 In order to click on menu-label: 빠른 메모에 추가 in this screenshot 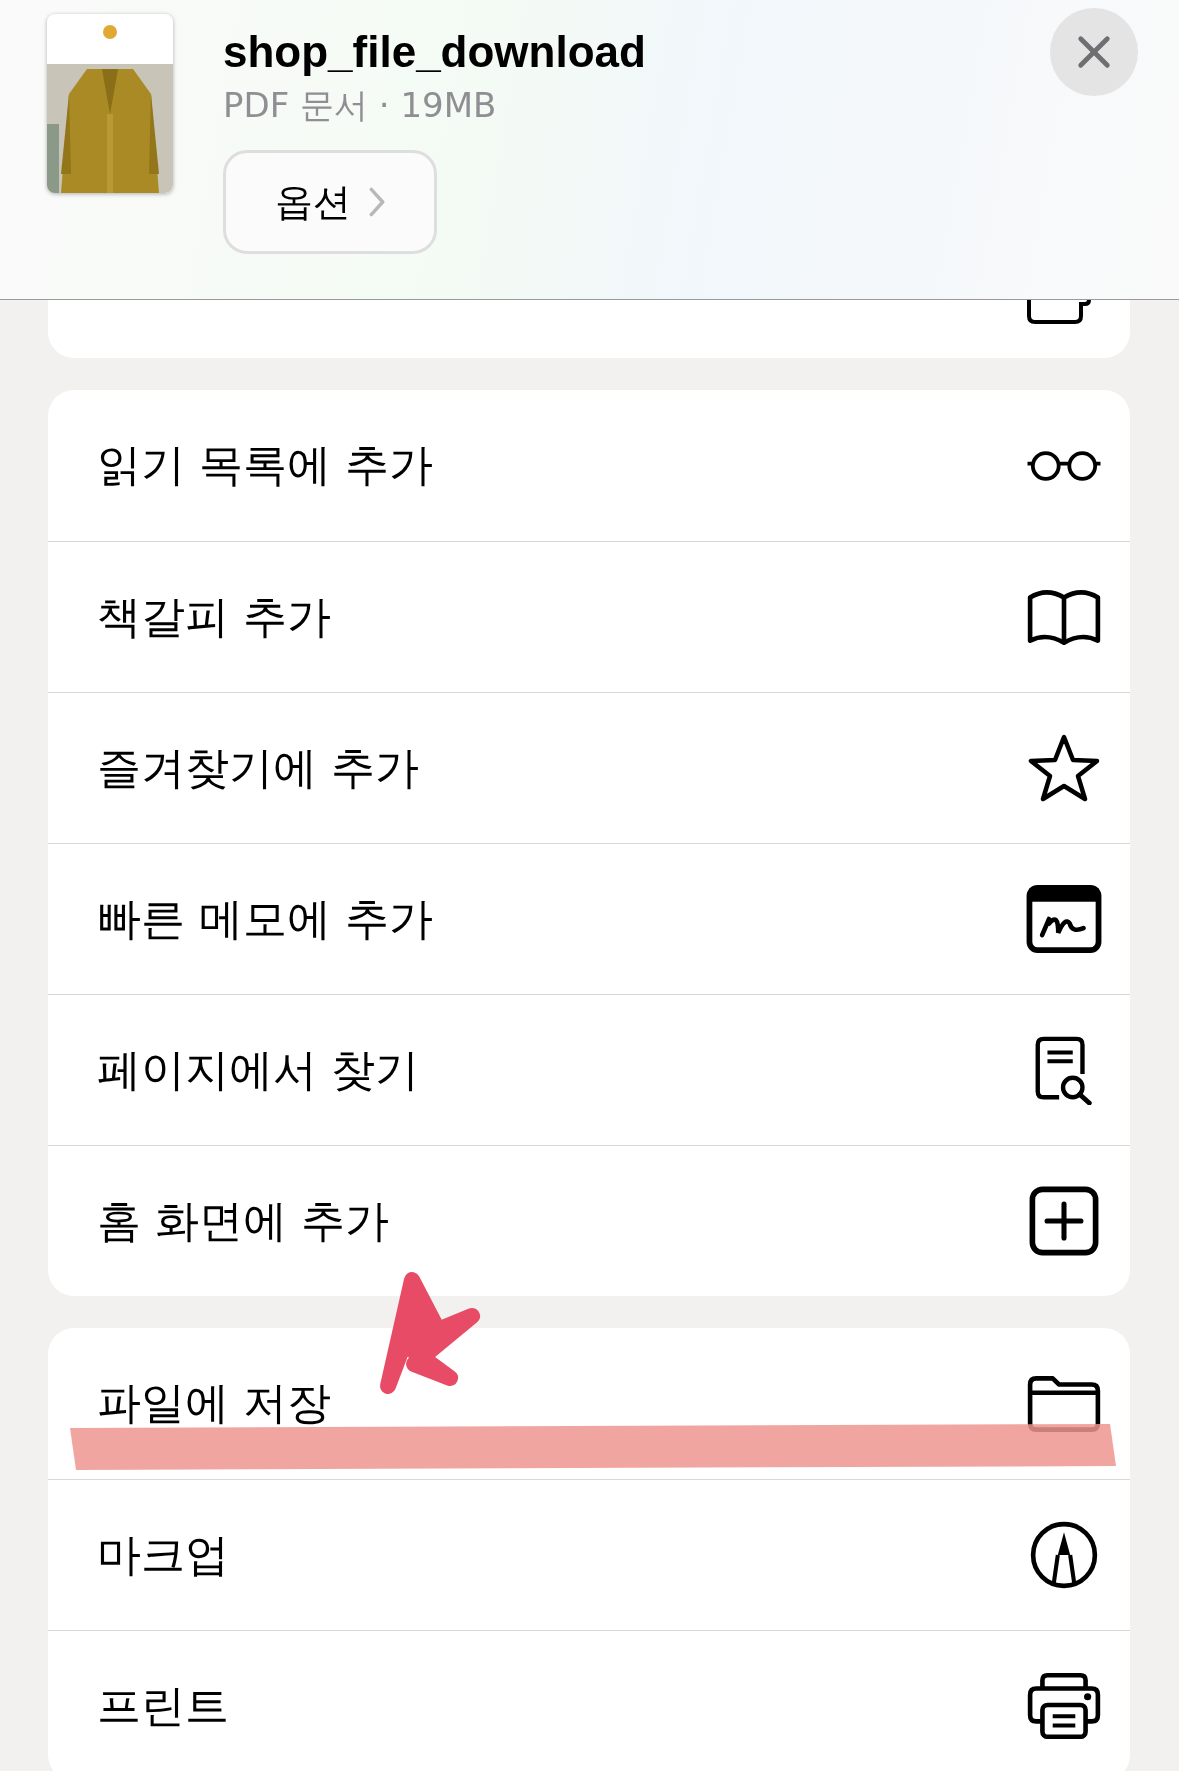, I will do `click(265, 918)`.